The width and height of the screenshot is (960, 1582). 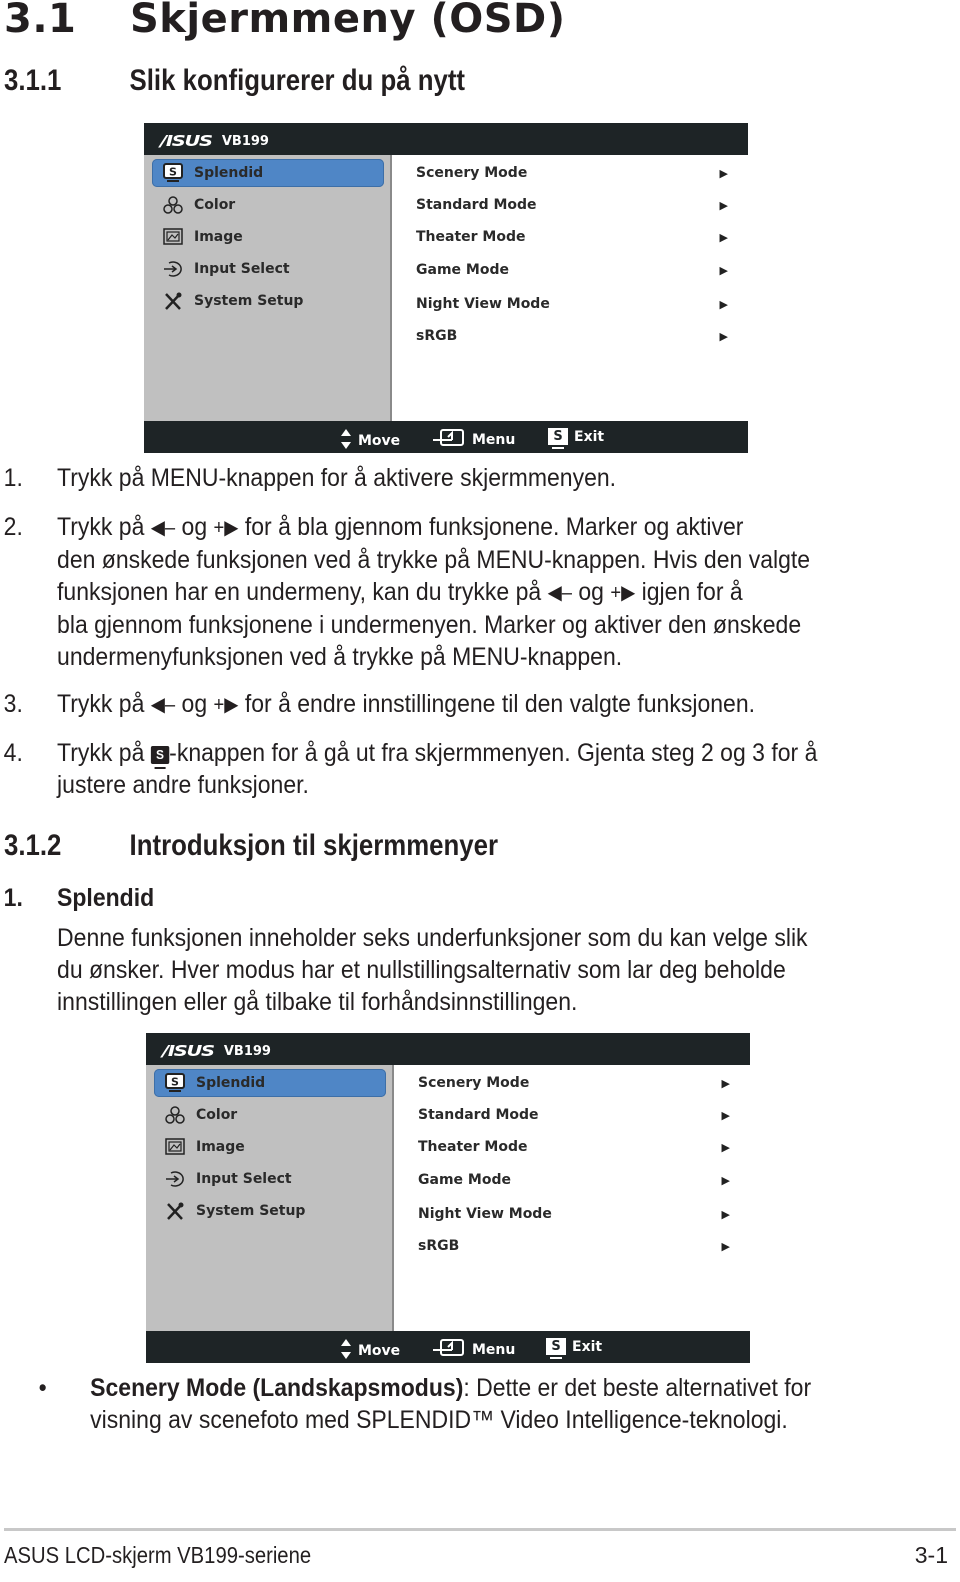 What do you see at coordinates (478, 1115) in the screenshot?
I see `submenu-label: Standard Mode` at bounding box center [478, 1115].